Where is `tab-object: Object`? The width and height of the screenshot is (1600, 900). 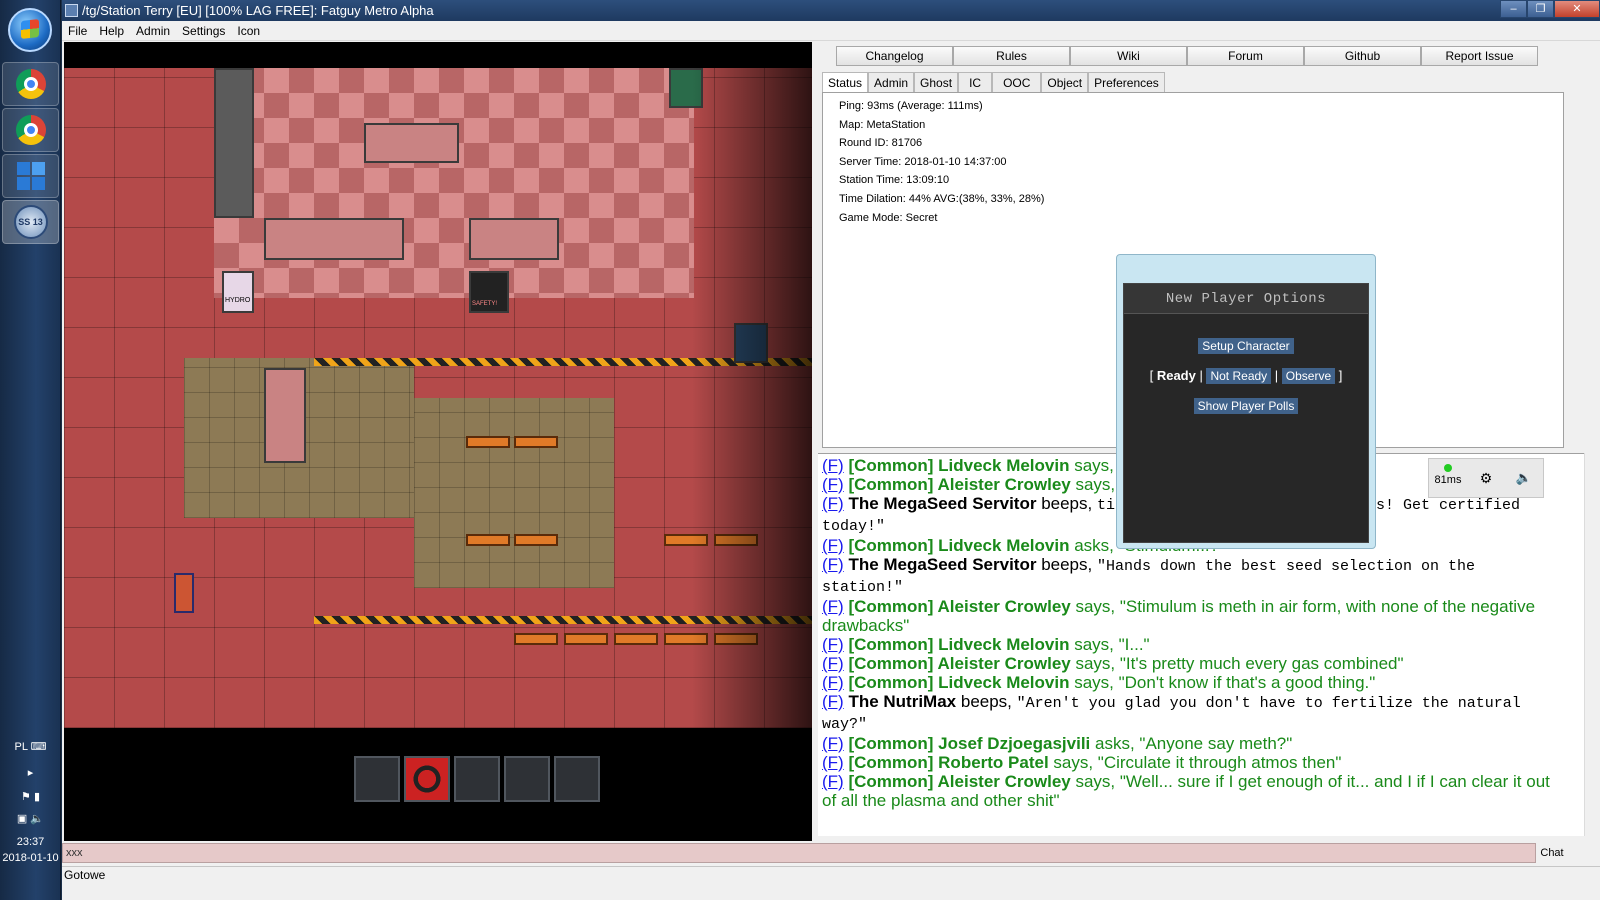
tab-object: Object is located at coordinates (1065, 82).